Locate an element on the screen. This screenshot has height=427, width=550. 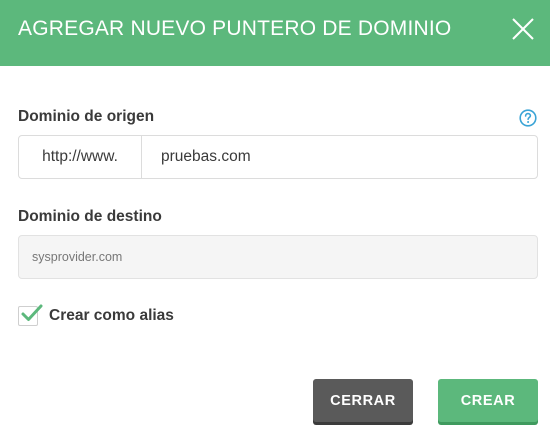
question-circle-icon is located at coordinates (528, 118).